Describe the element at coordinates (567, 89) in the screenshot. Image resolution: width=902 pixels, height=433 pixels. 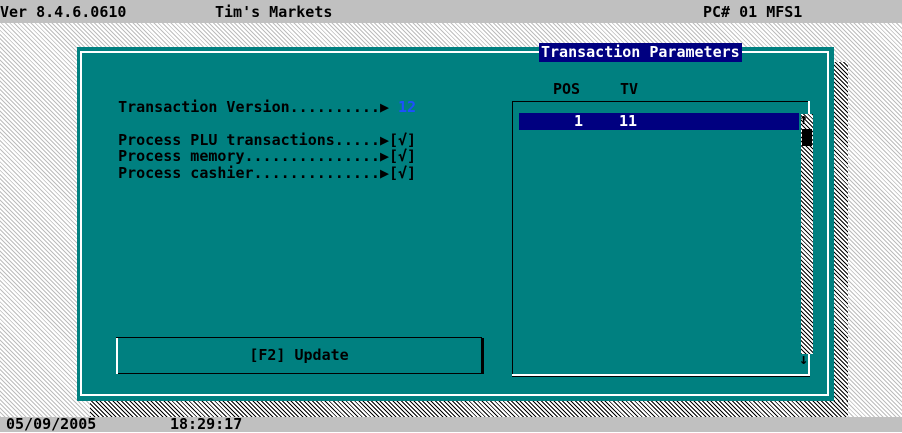
I see `column-header-pos: POS` at that location.